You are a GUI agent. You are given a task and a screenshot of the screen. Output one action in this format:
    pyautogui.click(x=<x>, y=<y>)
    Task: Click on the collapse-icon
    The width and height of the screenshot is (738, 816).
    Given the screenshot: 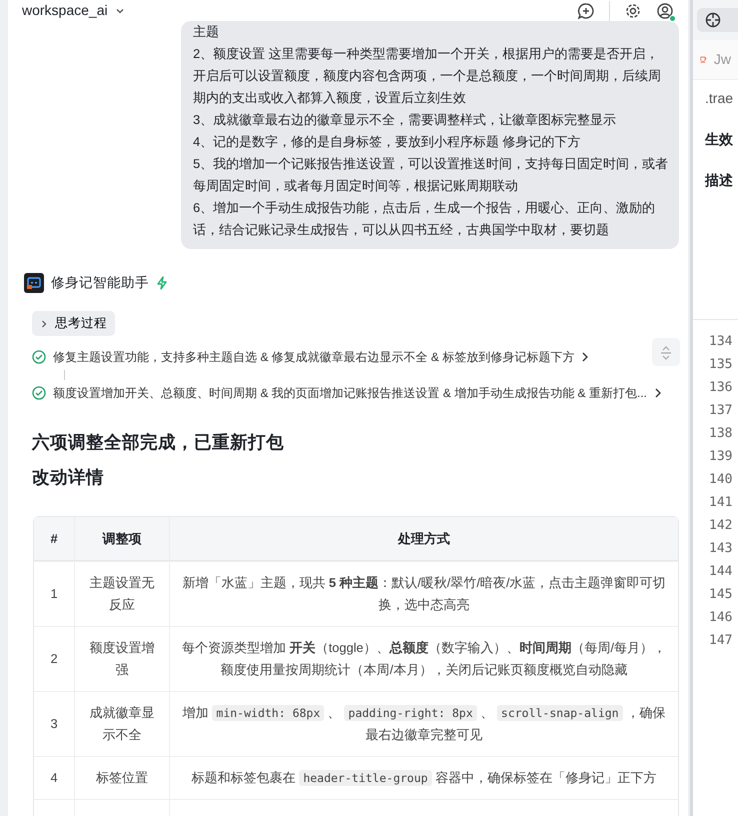 What is the action you would take?
    pyautogui.click(x=666, y=353)
    